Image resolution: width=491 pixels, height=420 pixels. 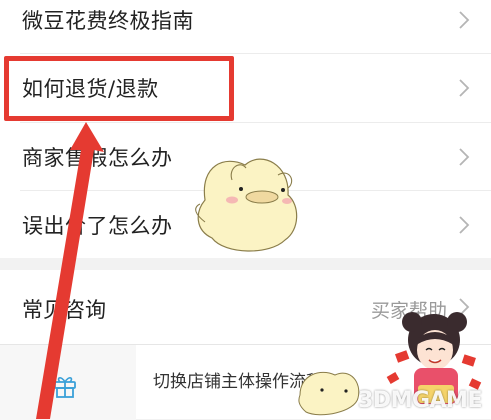 What do you see at coordinates (245, 27) in the screenshot?
I see `menu-item-guide: 微豆花费终极指南` at bounding box center [245, 27].